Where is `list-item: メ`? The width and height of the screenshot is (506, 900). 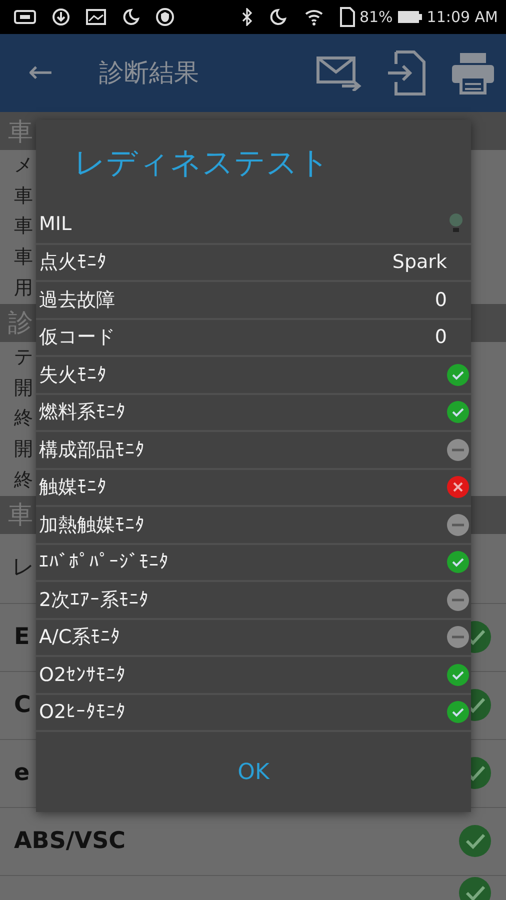 list-item: メ is located at coordinates (23, 165).